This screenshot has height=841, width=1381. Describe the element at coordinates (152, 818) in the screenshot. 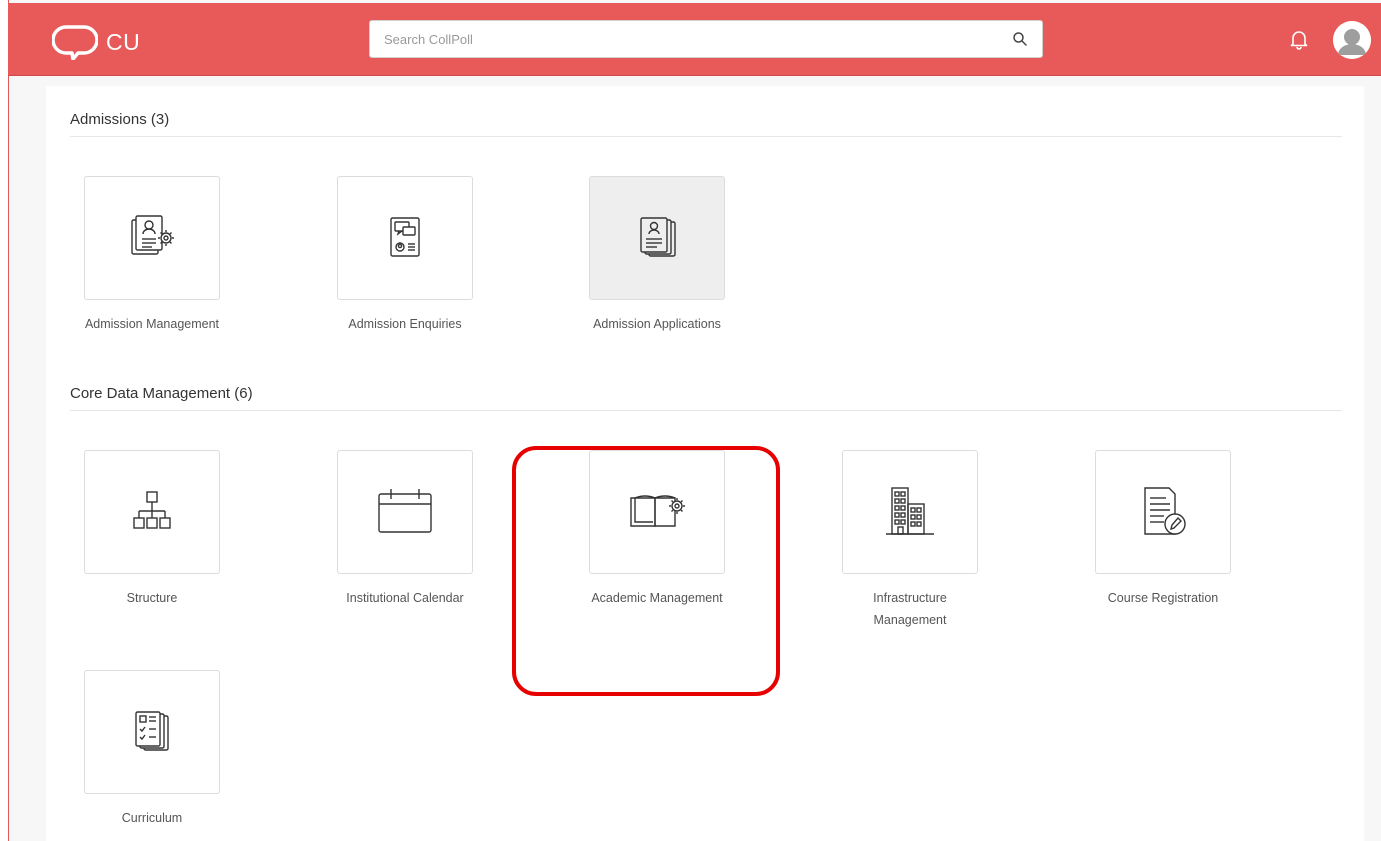

I see `tile-label: Curriculum` at that location.